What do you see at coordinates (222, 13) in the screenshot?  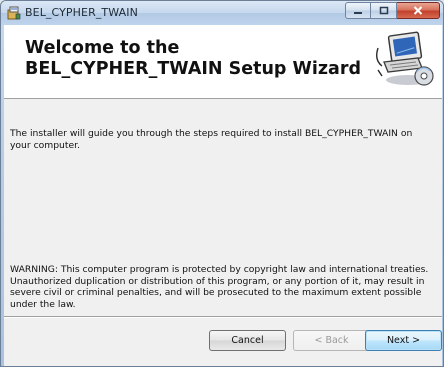 I see `title-bar: BEL_CYPHER_TWAIN` at bounding box center [222, 13].